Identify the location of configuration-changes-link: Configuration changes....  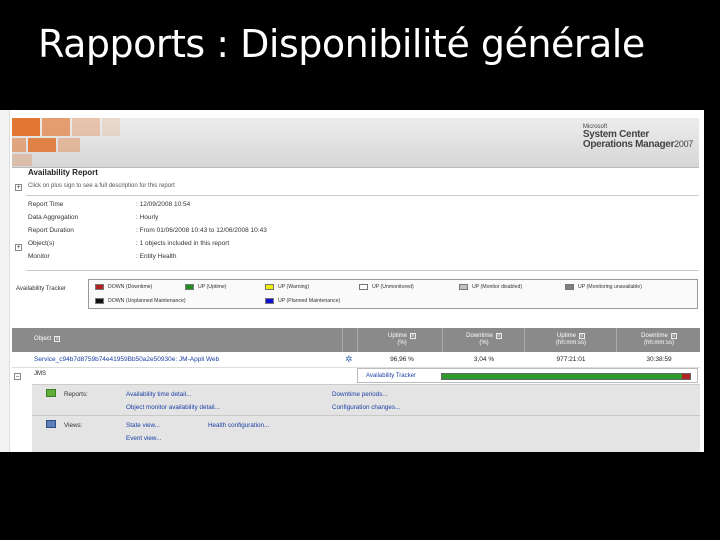
(366, 407).